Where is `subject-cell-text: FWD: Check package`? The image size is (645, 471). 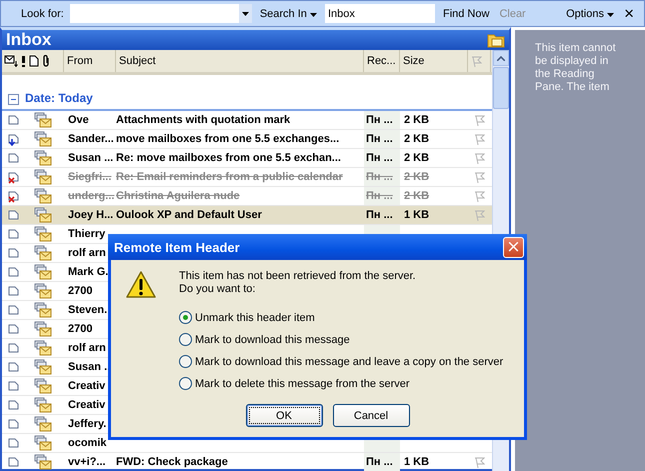
subject-cell-text: FWD: Check package is located at coordinates (172, 462).